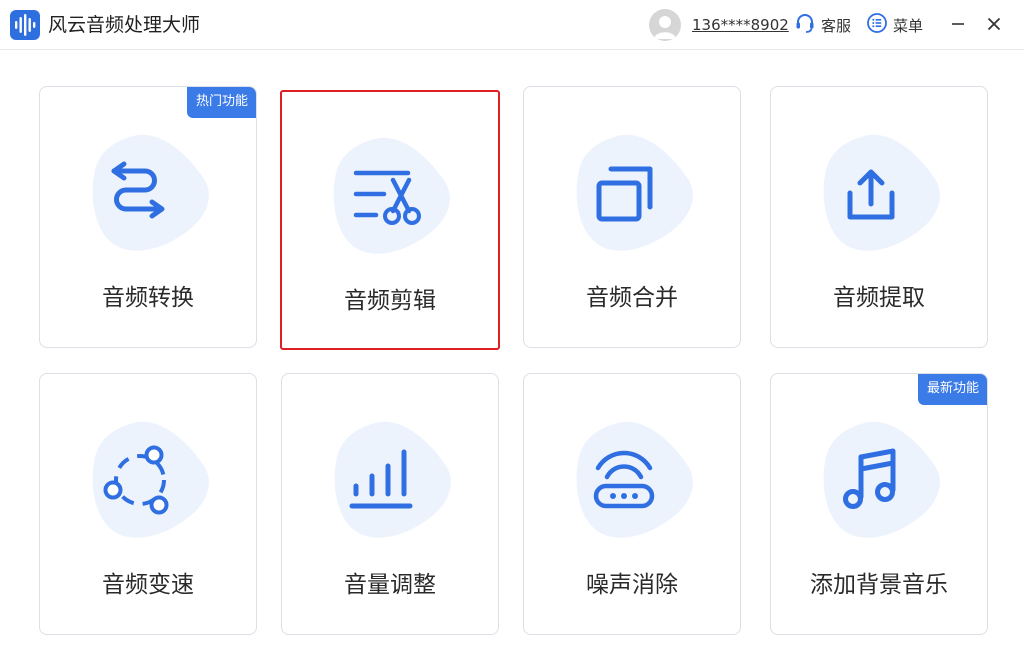 This screenshot has height=655, width=1024. I want to click on hot-feature-badge: 热门功能, so click(221, 102).